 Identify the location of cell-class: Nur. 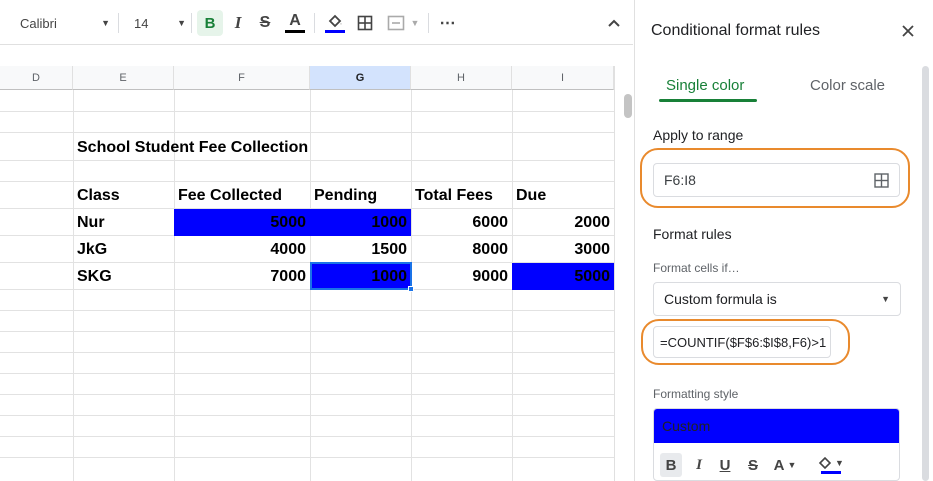
(123, 222).